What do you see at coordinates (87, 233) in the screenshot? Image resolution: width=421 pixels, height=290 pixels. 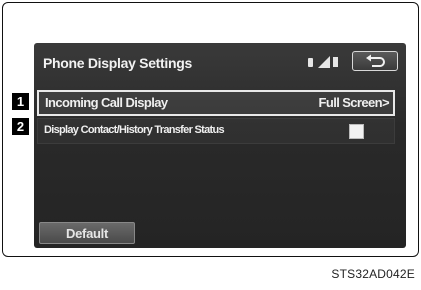 I see `default-button: Default` at bounding box center [87, 233].